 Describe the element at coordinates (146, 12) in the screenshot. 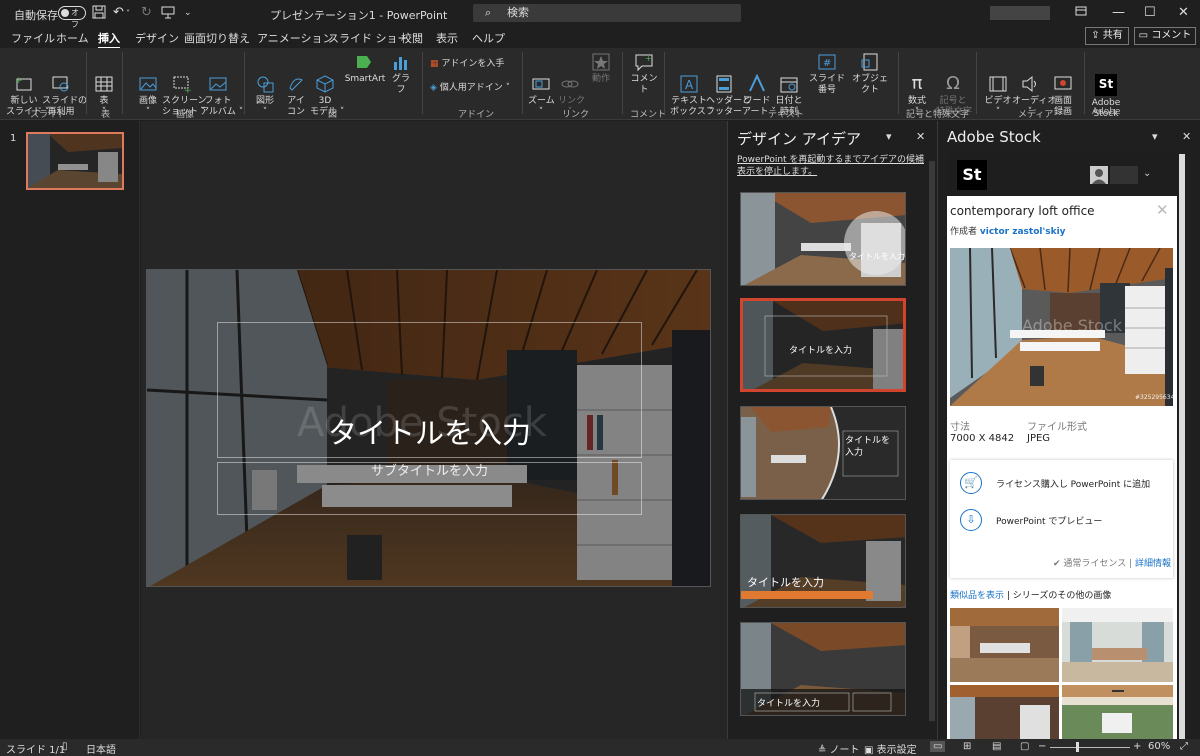

I see `redo-icon: ↻` at that location.